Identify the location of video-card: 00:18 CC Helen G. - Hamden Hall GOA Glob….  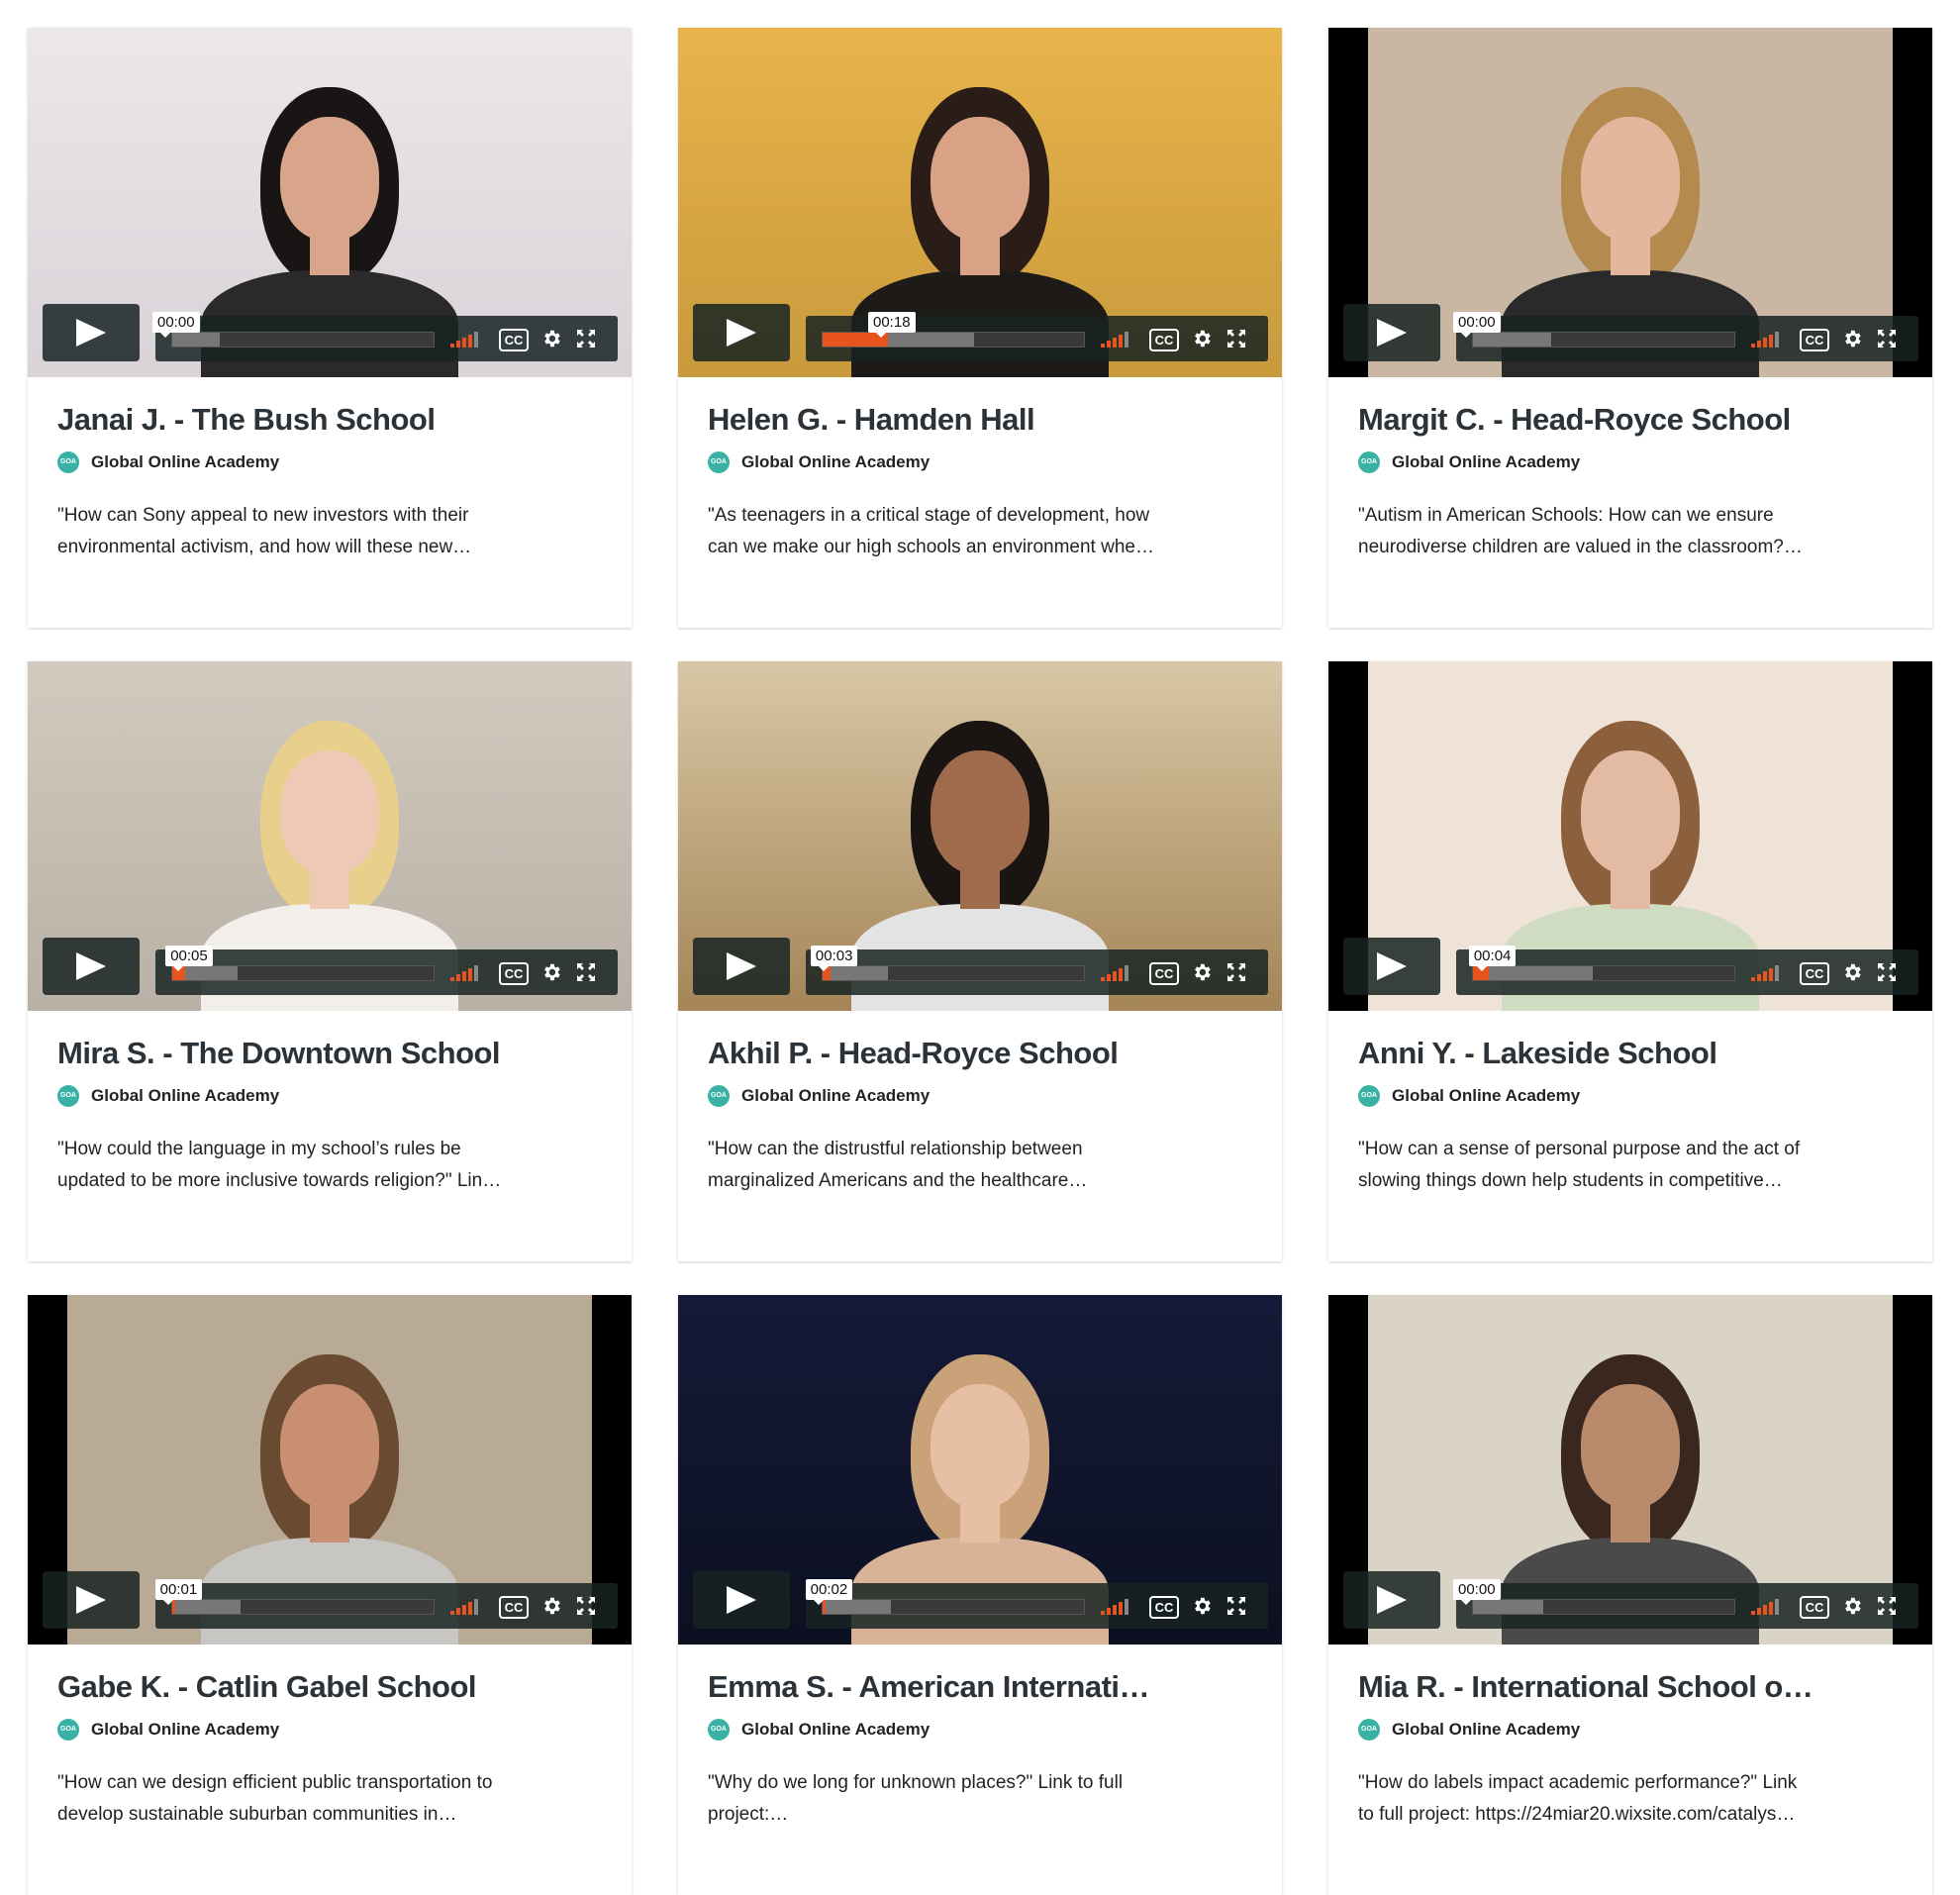
(980, 328).